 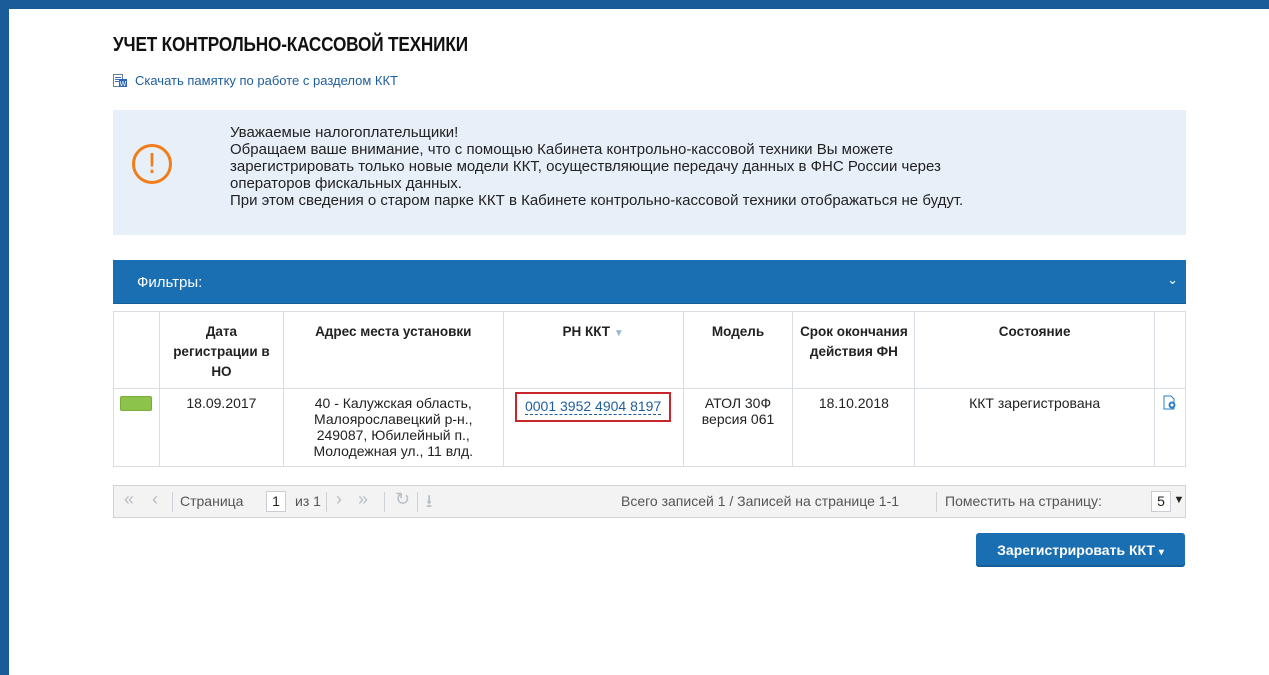 I want to click on register-kkt-button: Зарегистрировать ККТ ▾, so click(x=1080, y=550).